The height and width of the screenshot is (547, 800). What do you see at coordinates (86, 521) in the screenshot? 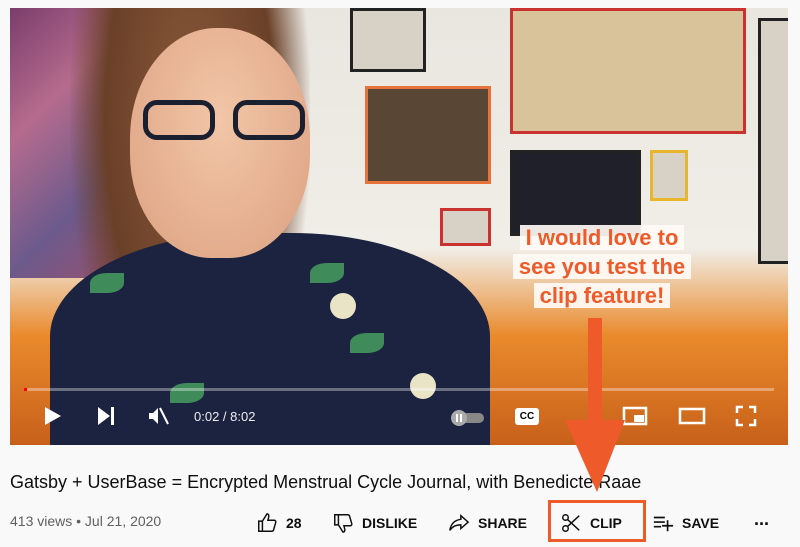
I see `video-meta: 413 views • Jul 21, 2020` at bounding box center [86, 521].